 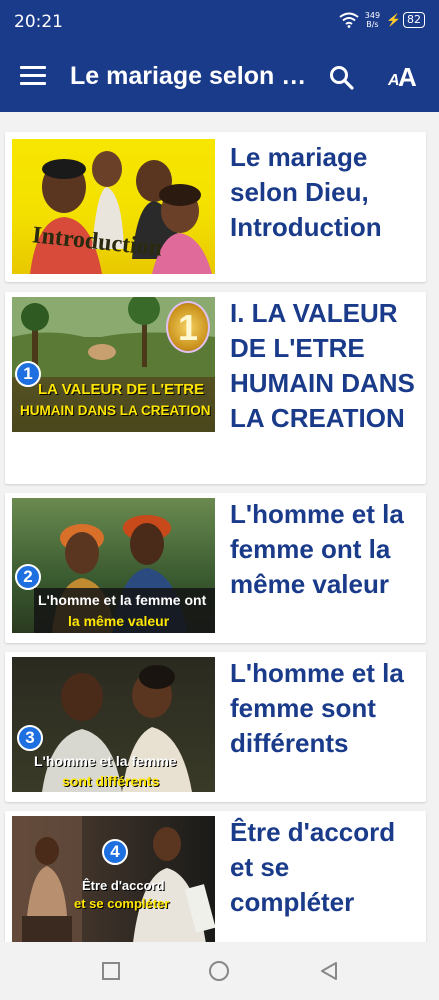 I want to click on charging-icon: ⚡, so click(x=393, y=20).